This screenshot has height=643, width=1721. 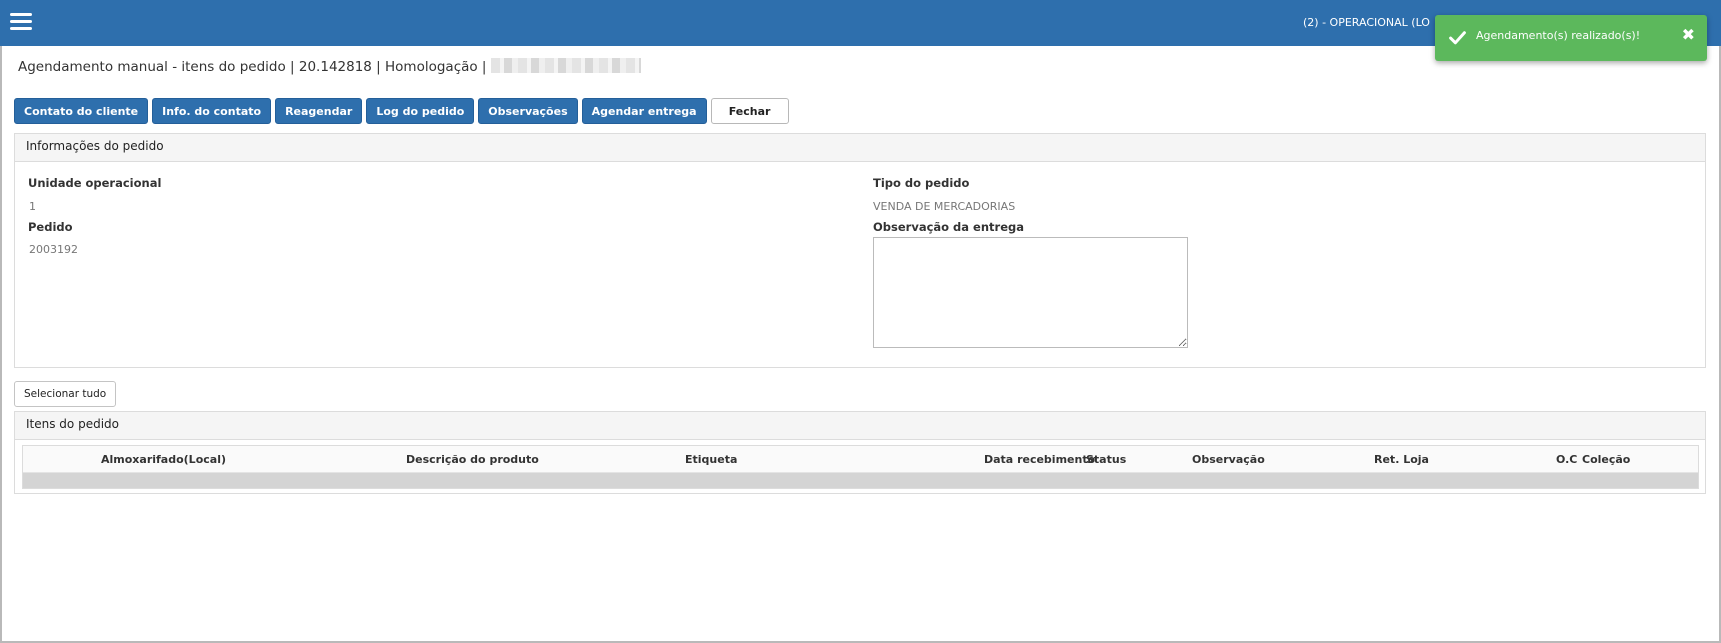 I want to click on contato-do-cliente-button: Contato do cliente, so click(x=81, y=111).